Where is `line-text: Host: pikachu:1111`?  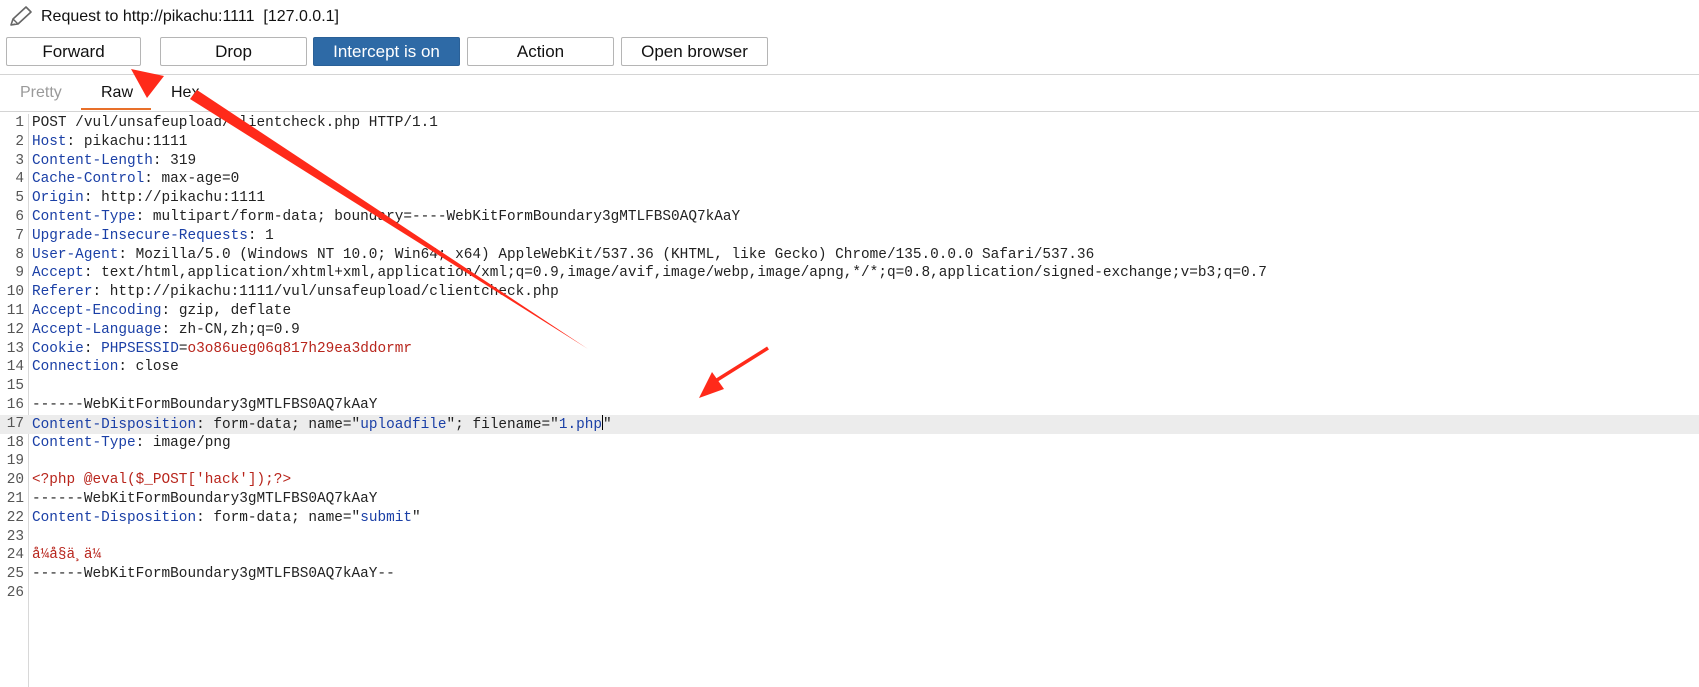
line-text: Host: pikachu:1111 is located at coordinates (109, 142).